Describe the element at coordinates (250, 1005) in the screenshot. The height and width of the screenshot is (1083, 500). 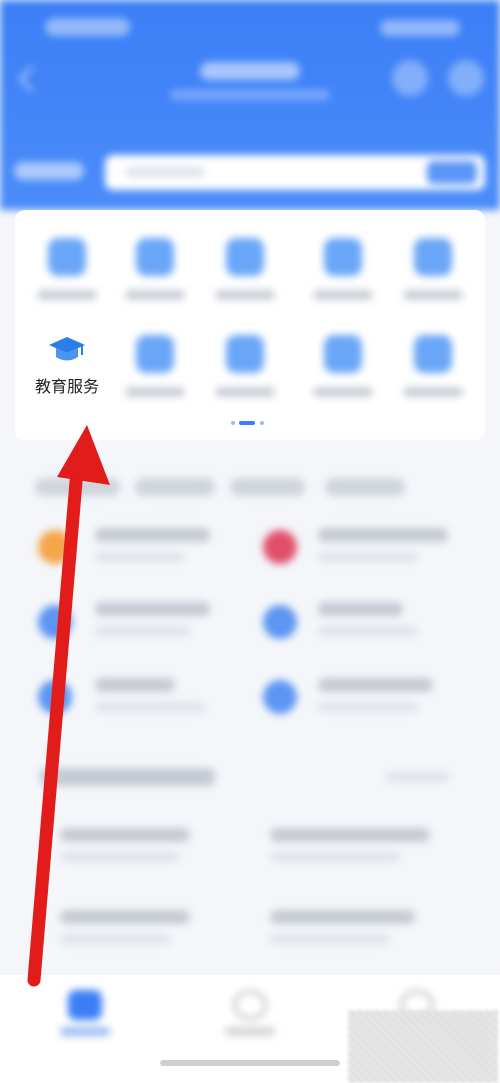
I see `services-tab-icon` at that location.